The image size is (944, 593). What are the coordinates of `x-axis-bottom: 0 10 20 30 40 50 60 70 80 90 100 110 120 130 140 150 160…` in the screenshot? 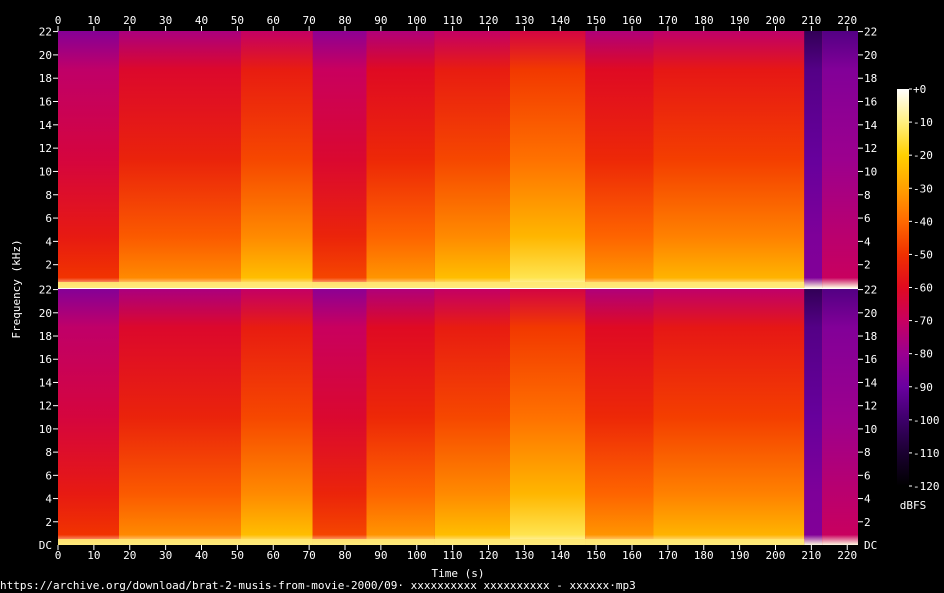 It's located at (456, 553).